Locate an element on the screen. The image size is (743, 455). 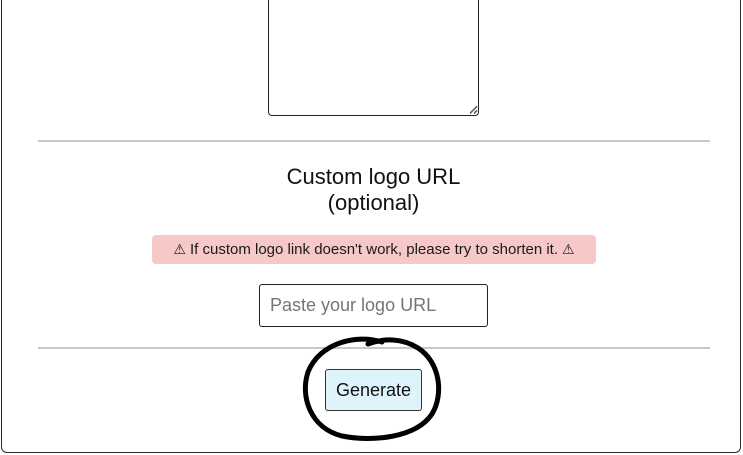
logo-section-title: Custom logo URL is located at coordinates (373, 176).